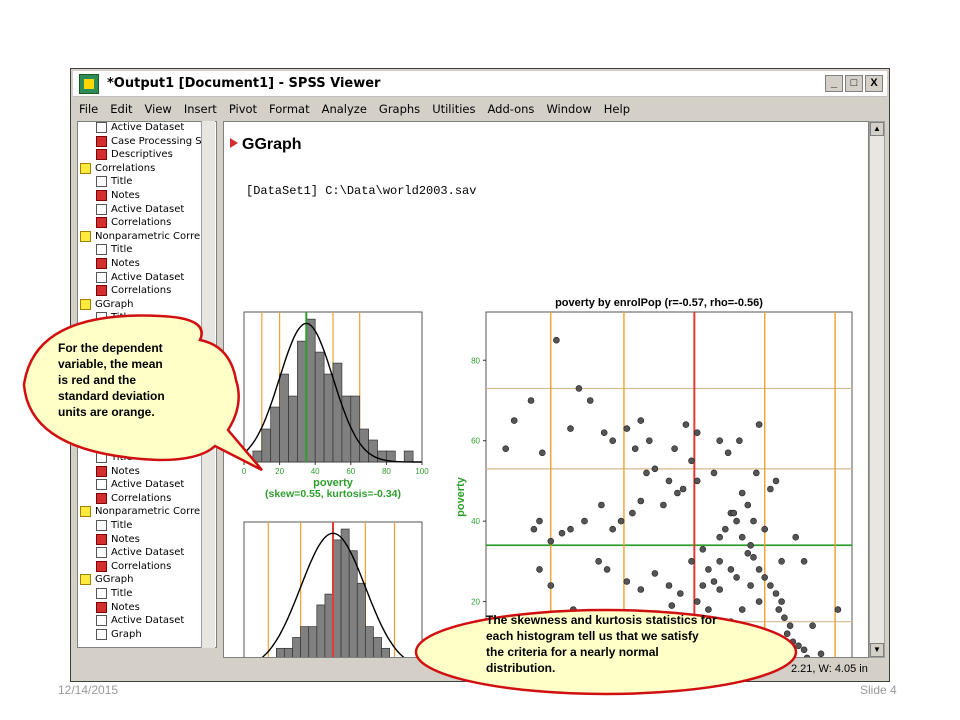  What do you see at coordinates (344, 109) in the screenshot?
I see `menu-analyze: Analyze` at bounding box center [344, 109].